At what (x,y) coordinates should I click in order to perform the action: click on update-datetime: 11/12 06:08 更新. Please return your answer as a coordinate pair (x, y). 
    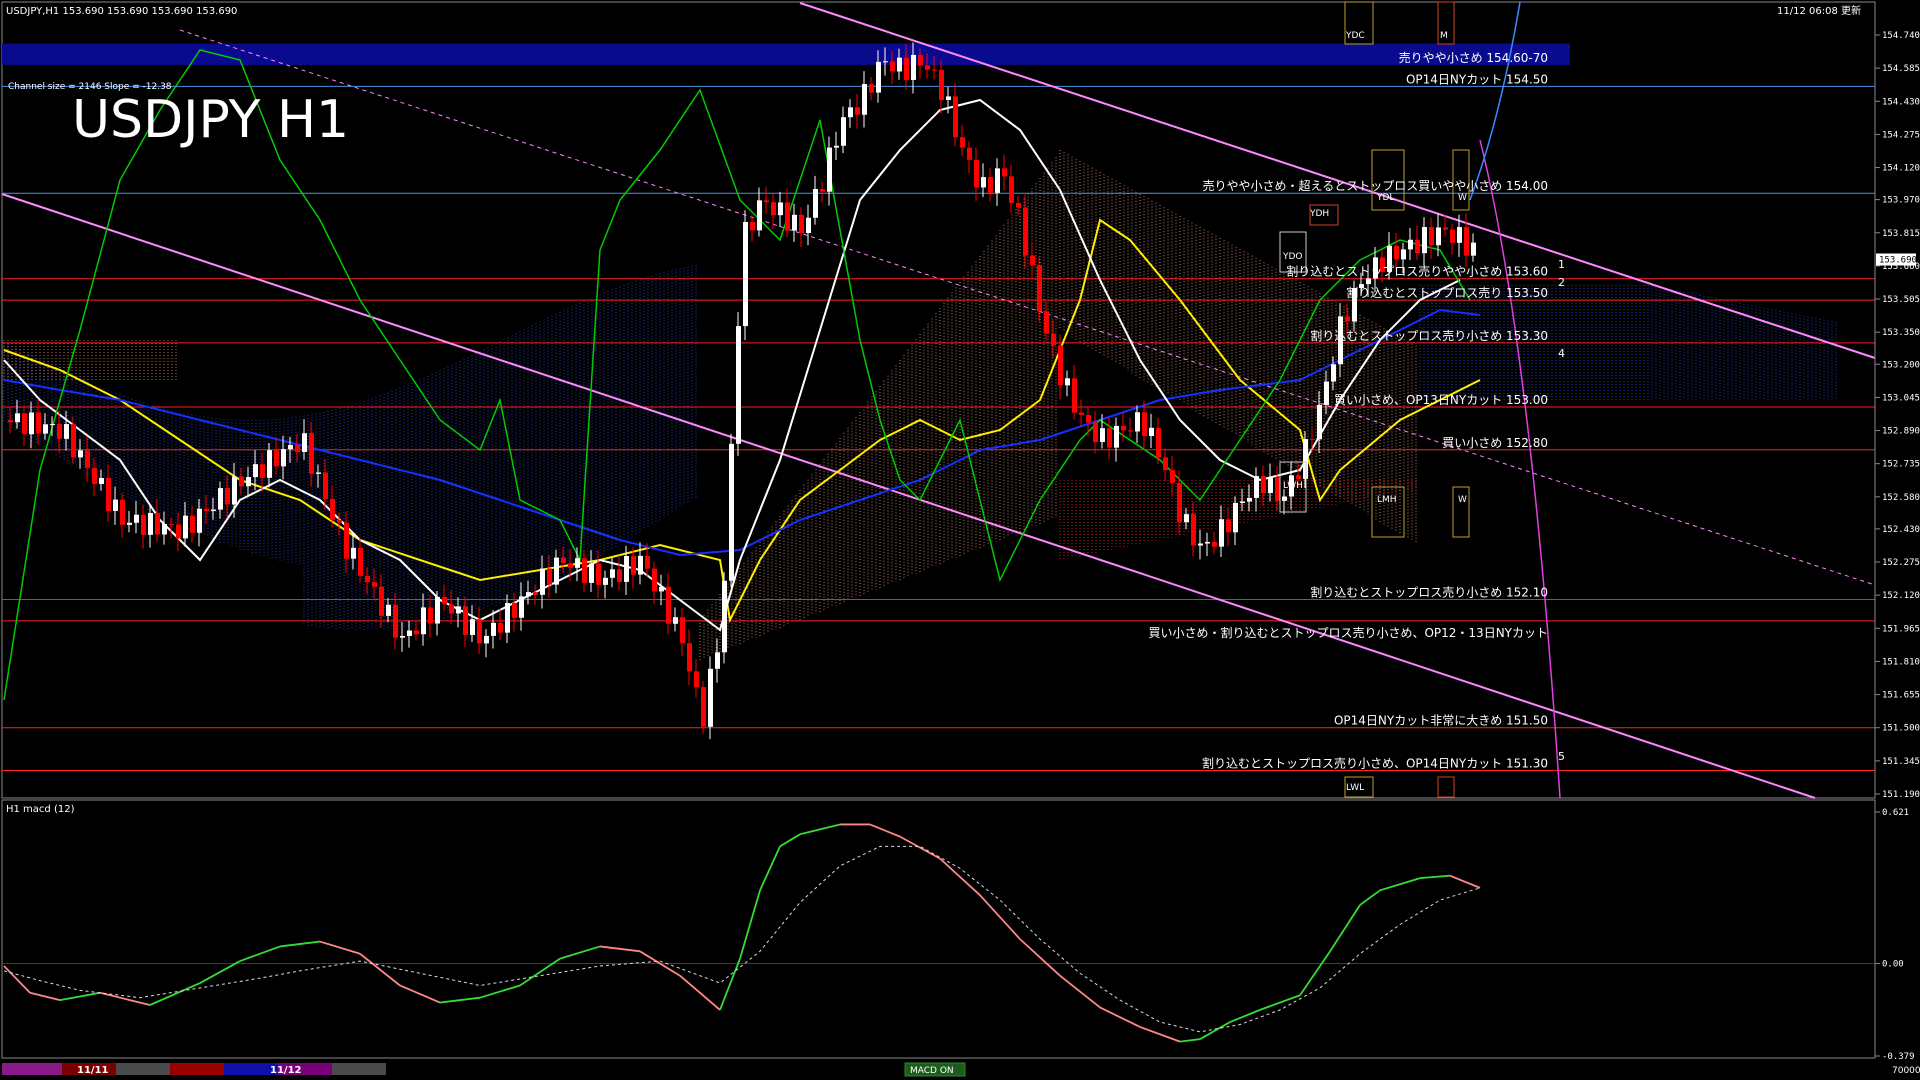
    Looking at the image, I should click on (1819, 10).